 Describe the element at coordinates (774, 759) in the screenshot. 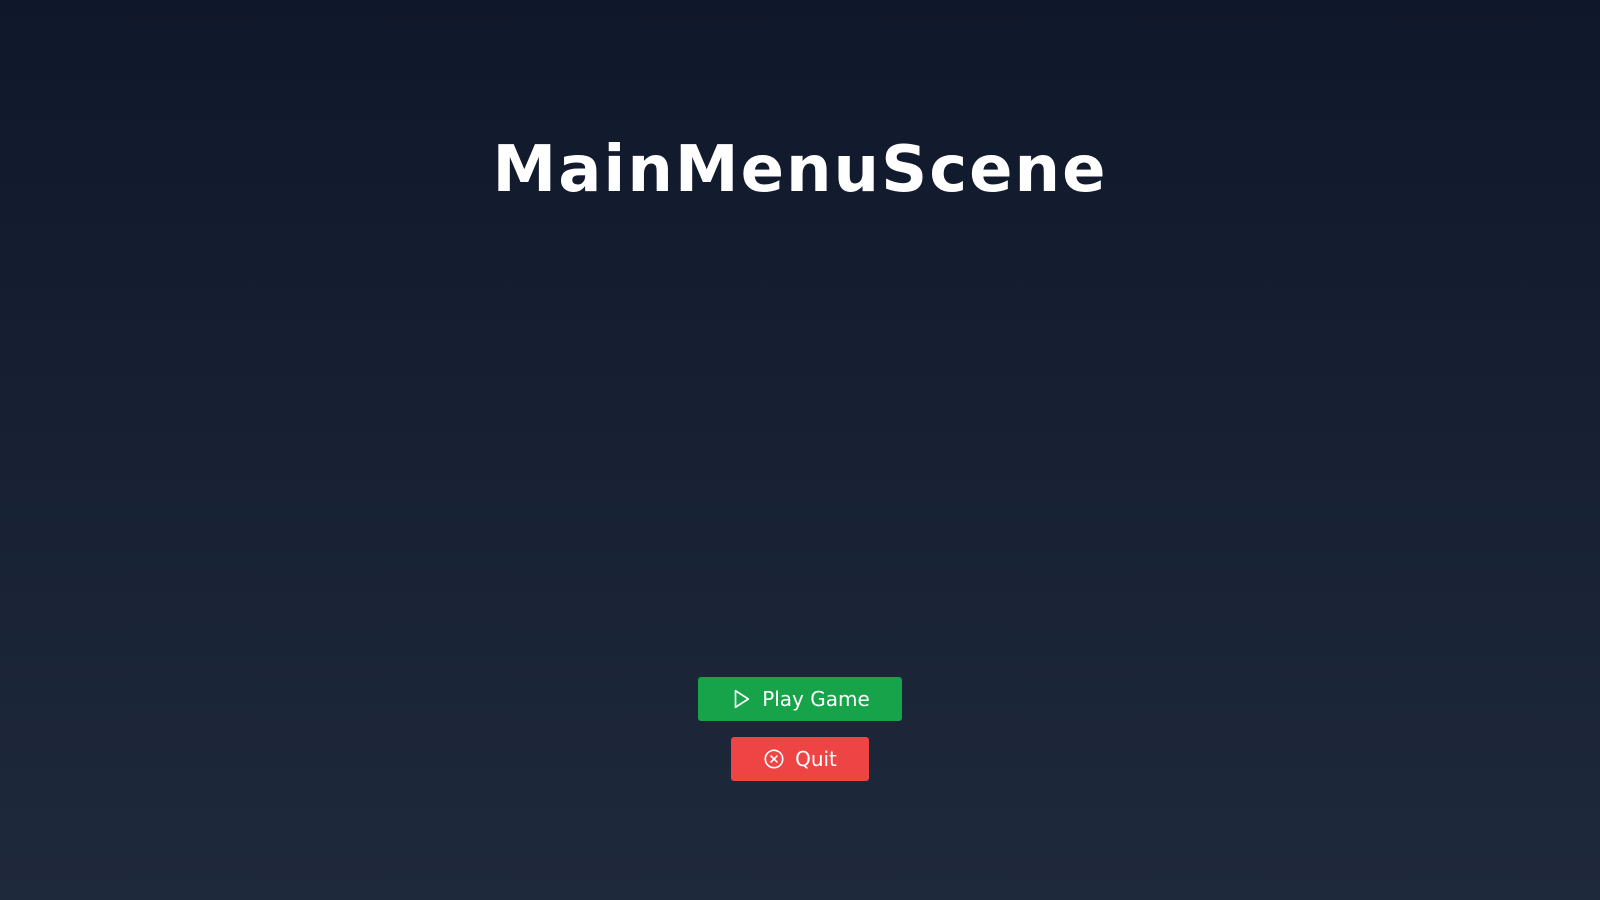

I see `close-circle-icon` at that location.